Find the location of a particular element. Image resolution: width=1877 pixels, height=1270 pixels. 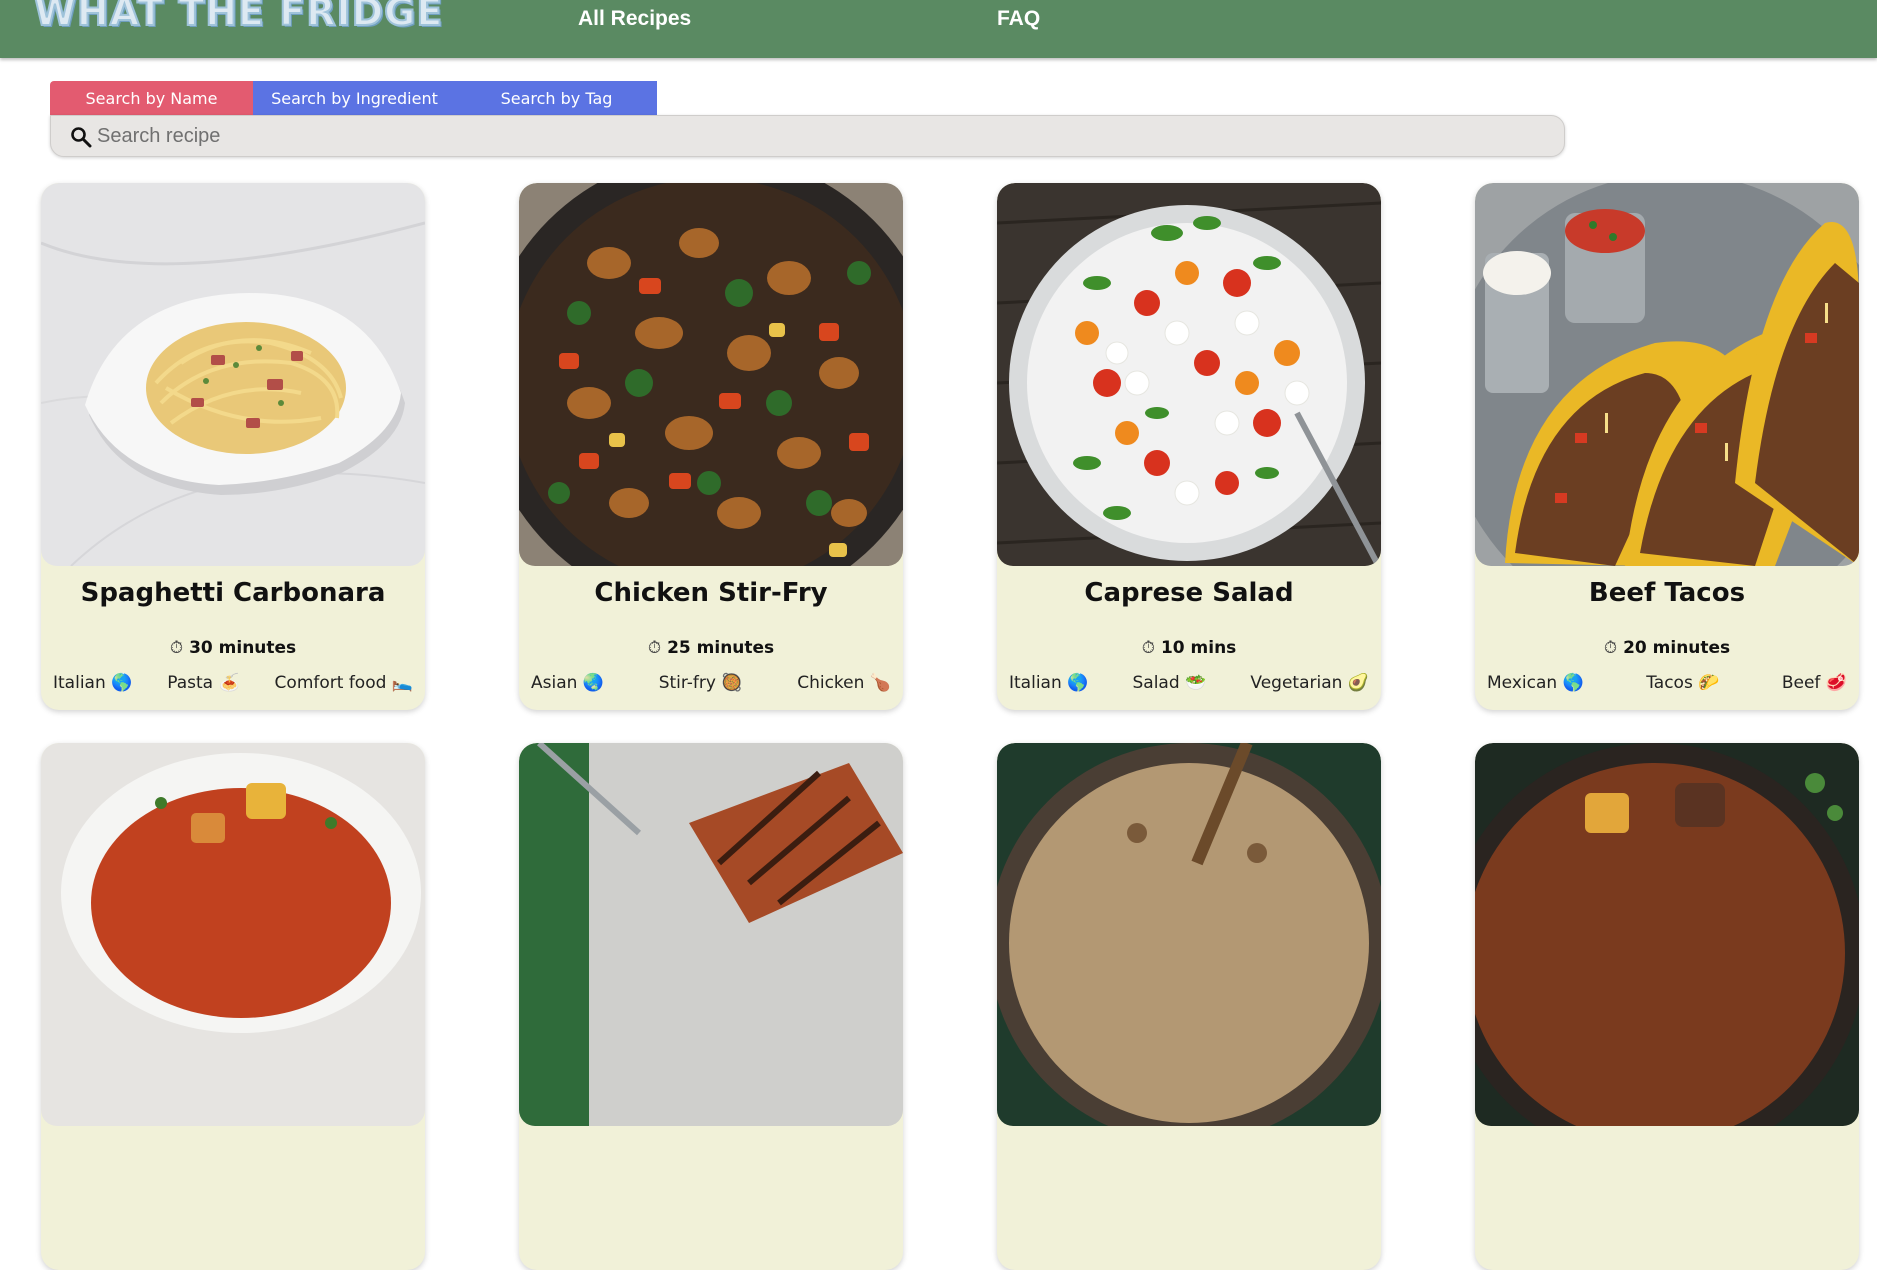

recipe-tag: Chicken 🍗 is located at coordinates (844, 683).